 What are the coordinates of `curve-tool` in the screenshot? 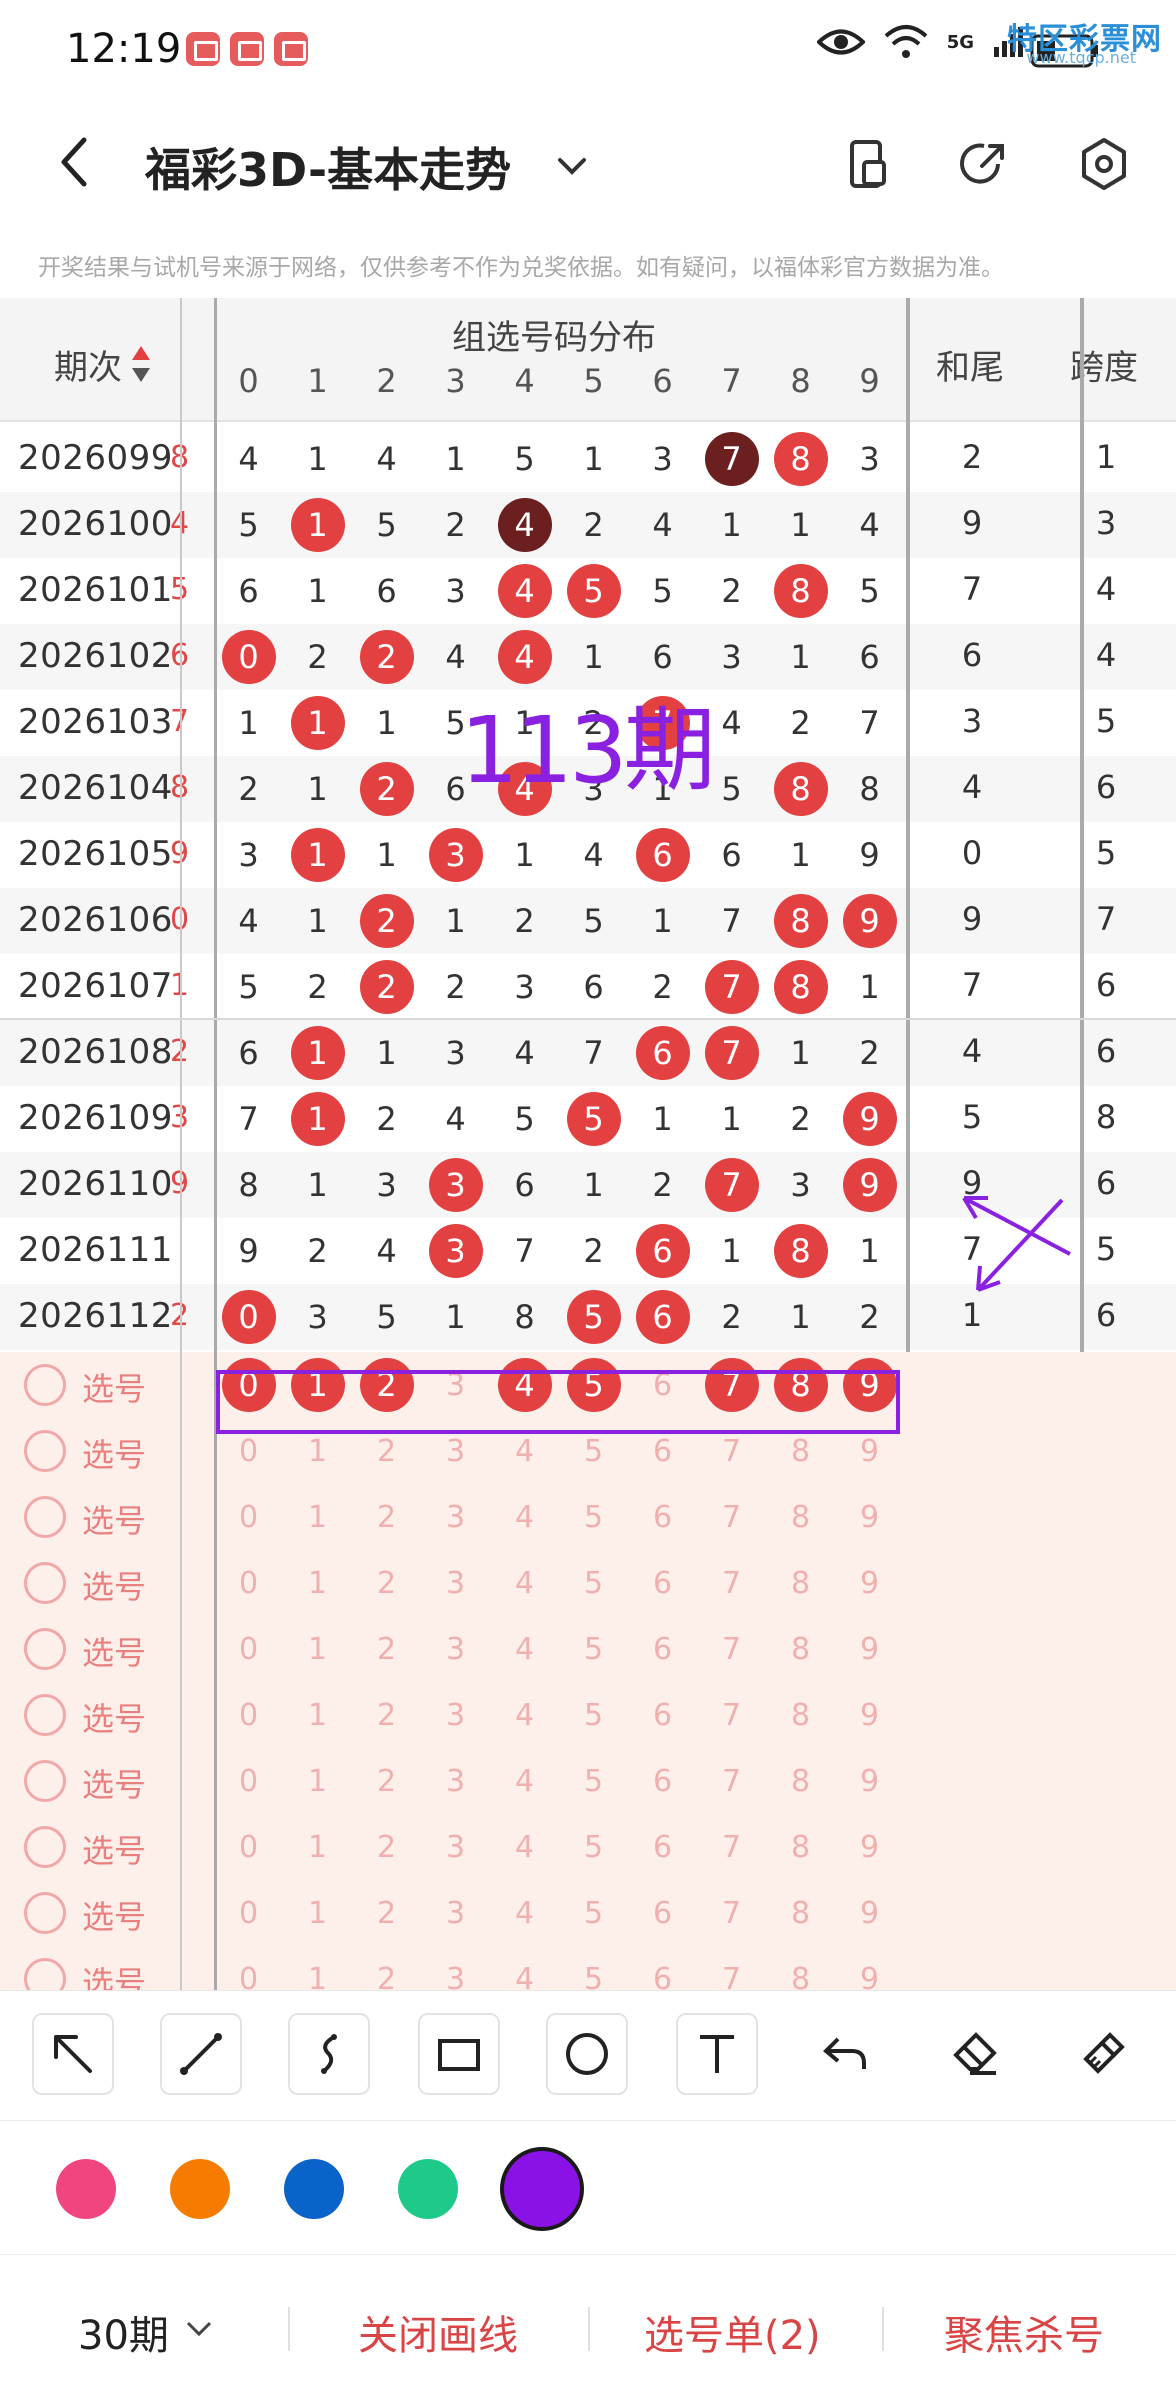 It's located at (329, 2054).